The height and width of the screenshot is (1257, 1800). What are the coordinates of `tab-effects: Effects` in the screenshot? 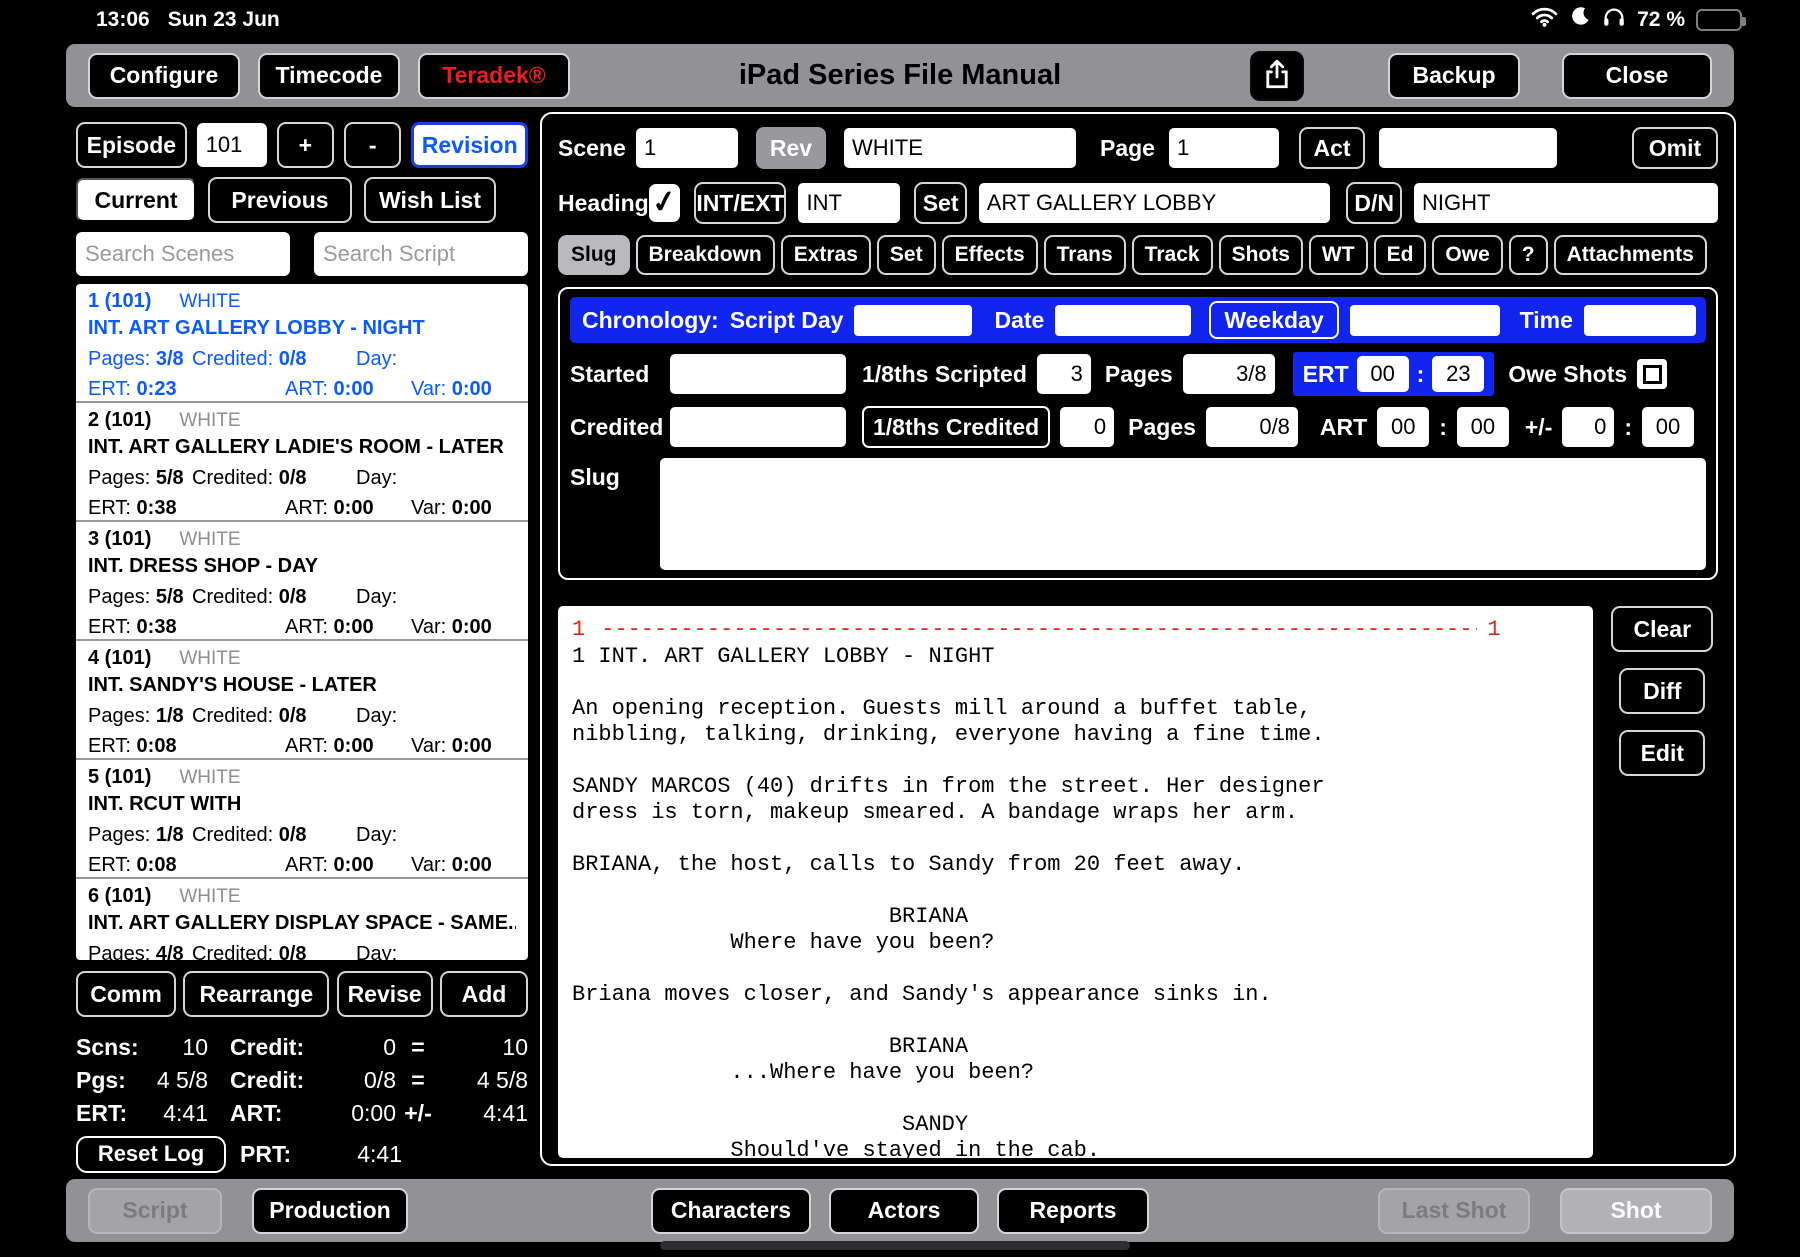 It's located at (989, 255).